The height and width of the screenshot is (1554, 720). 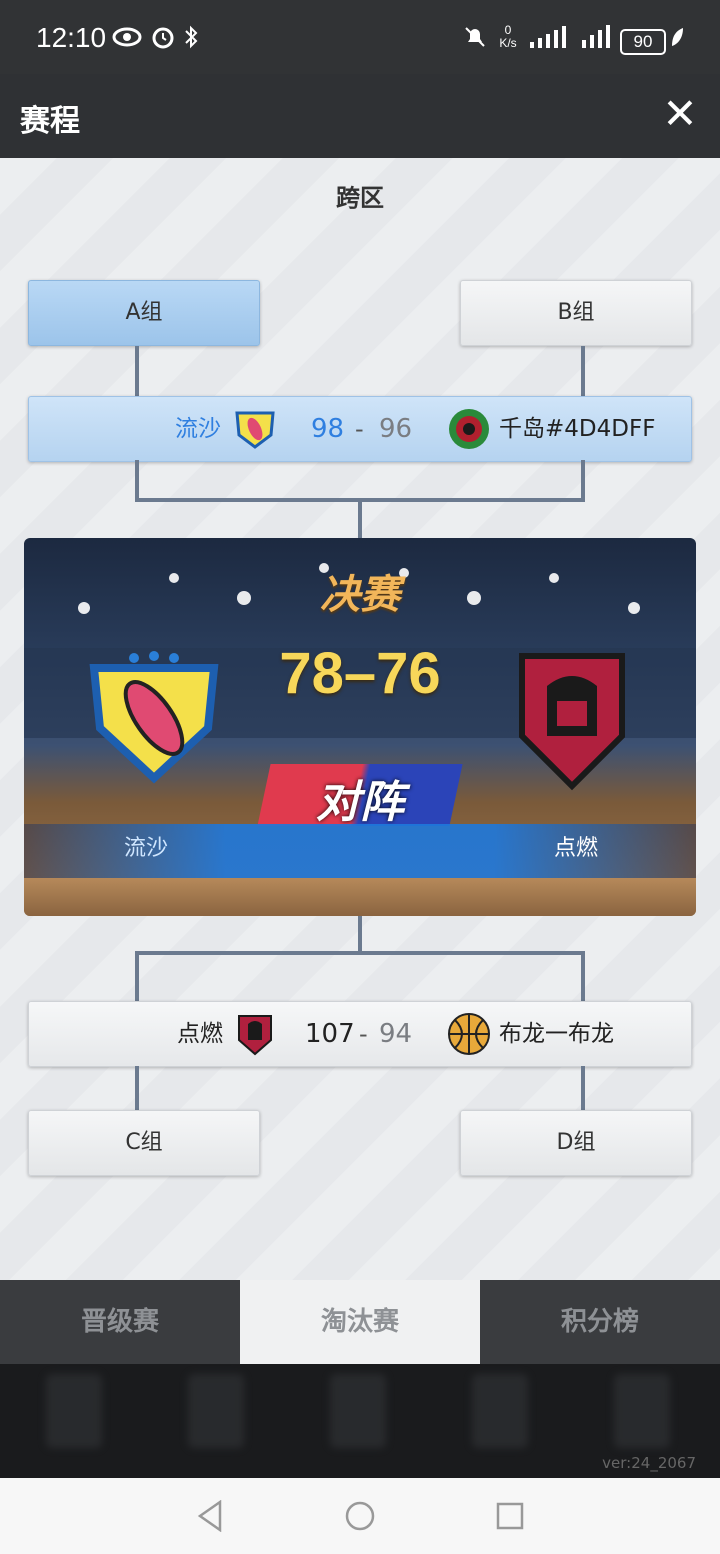 I want to click on battery-indicator: 90, so click(x=643, y=42).